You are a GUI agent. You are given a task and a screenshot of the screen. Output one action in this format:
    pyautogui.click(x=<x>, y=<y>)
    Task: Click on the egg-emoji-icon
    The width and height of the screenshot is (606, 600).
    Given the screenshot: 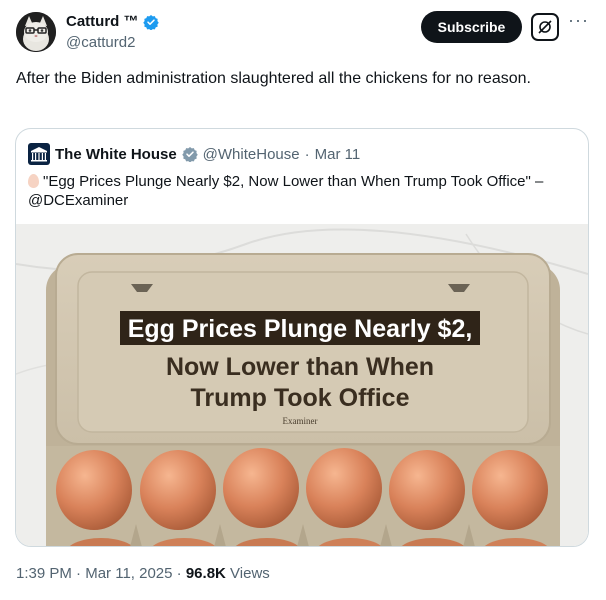 What is the action you would take?
    pyautogui.click(x=33, y=181)
    